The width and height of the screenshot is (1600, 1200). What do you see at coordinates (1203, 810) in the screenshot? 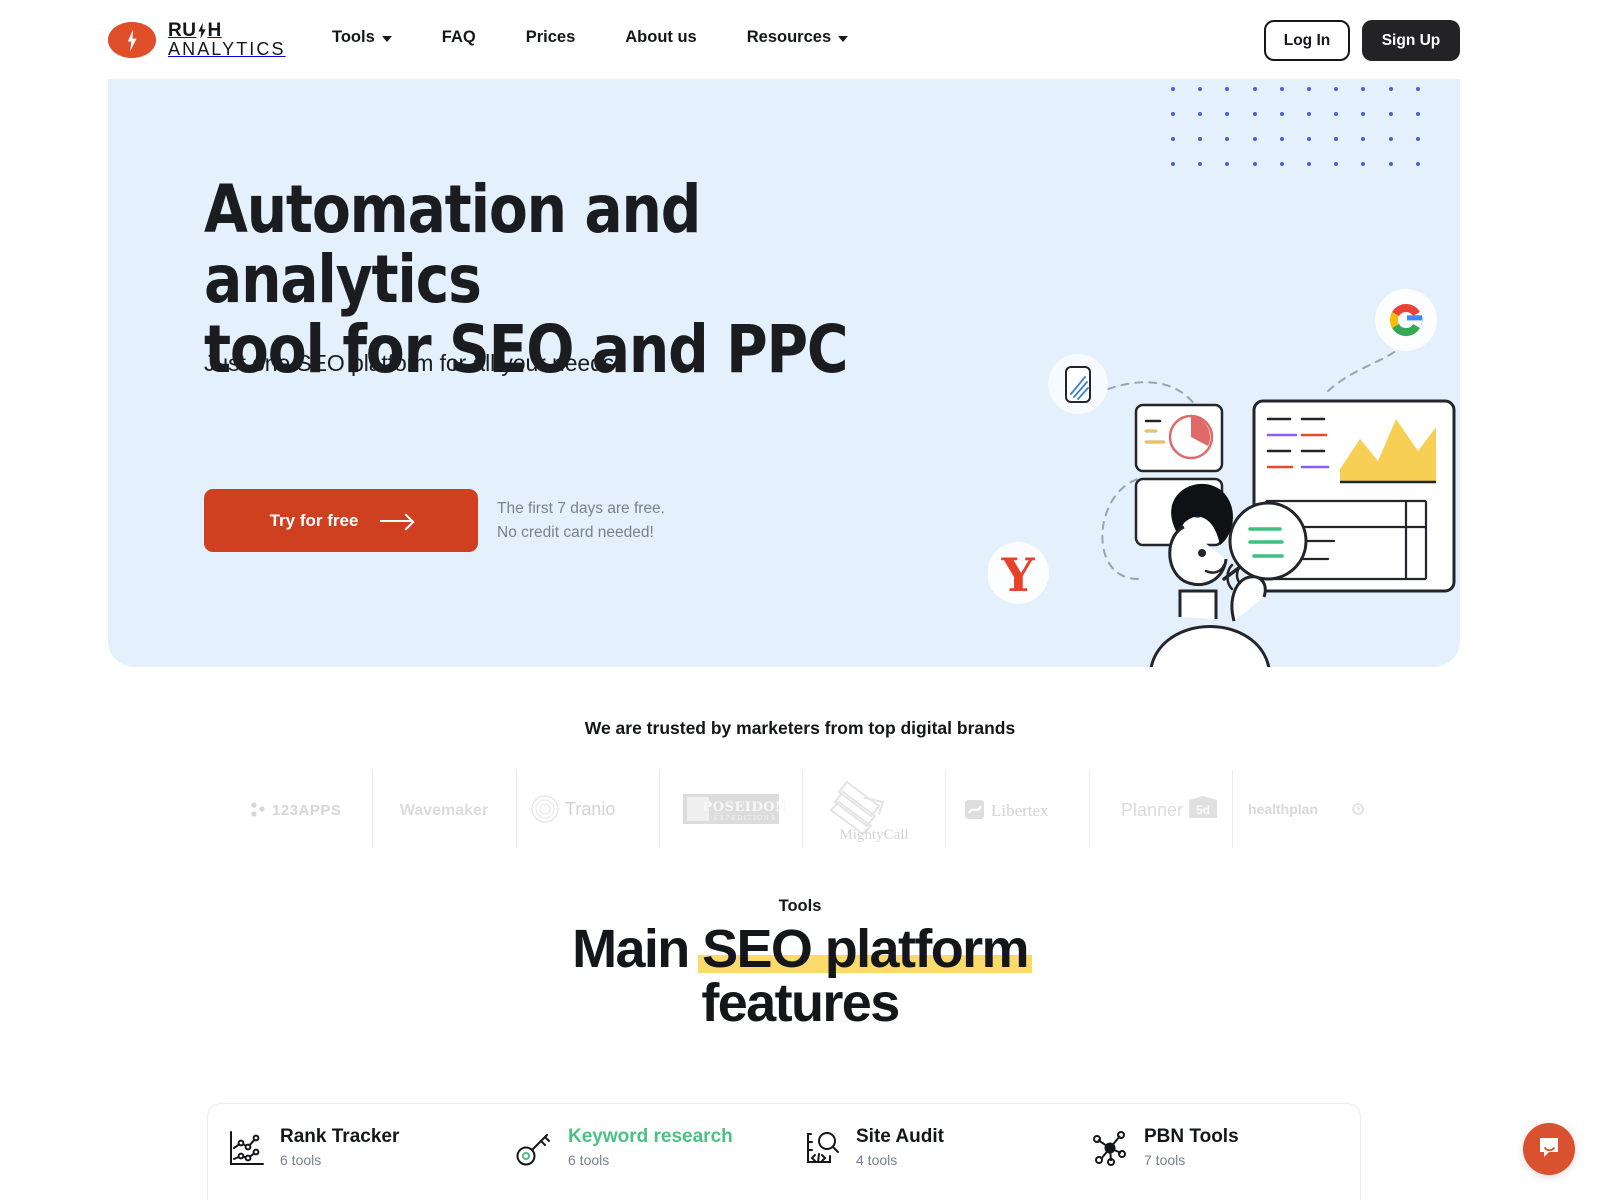
I see `svg-text: 5d` at bounding box center [1203, 810].